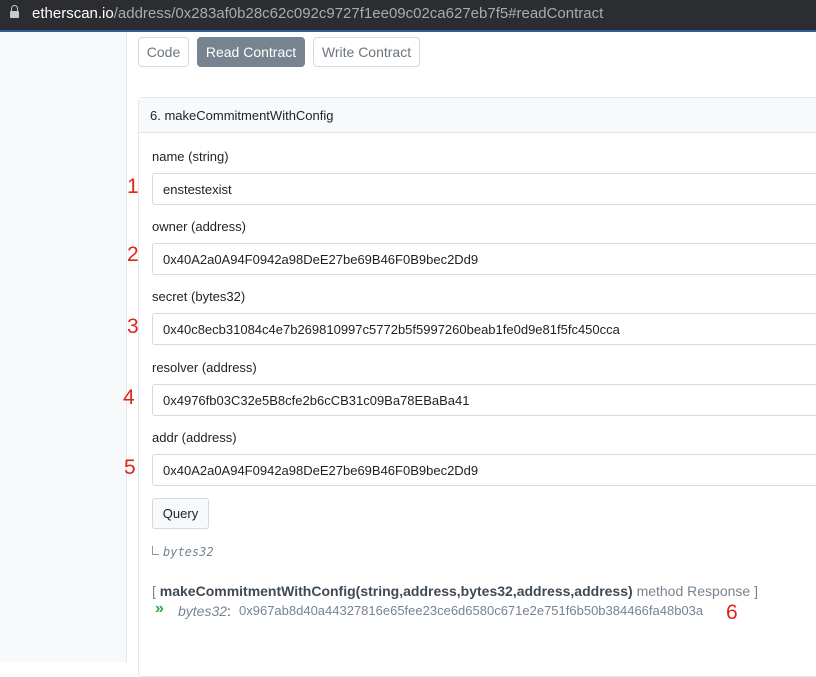 This screenshot has width=816, height=677. What do you see at coordinates (133, 186) in the screenshot?
I see `annotation-marker-1: 1` at bounding box center [133, 186].